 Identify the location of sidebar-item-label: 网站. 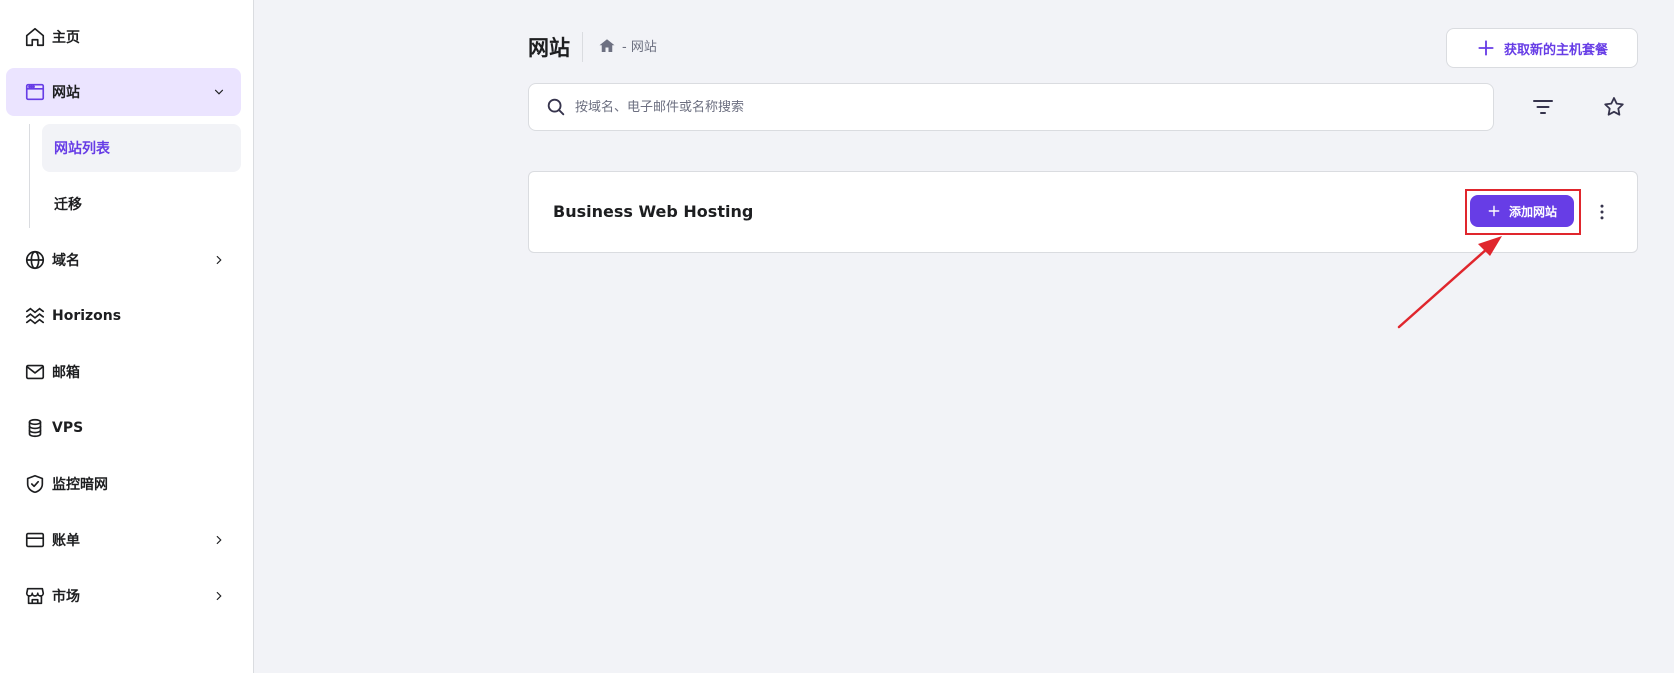
(66, 93).